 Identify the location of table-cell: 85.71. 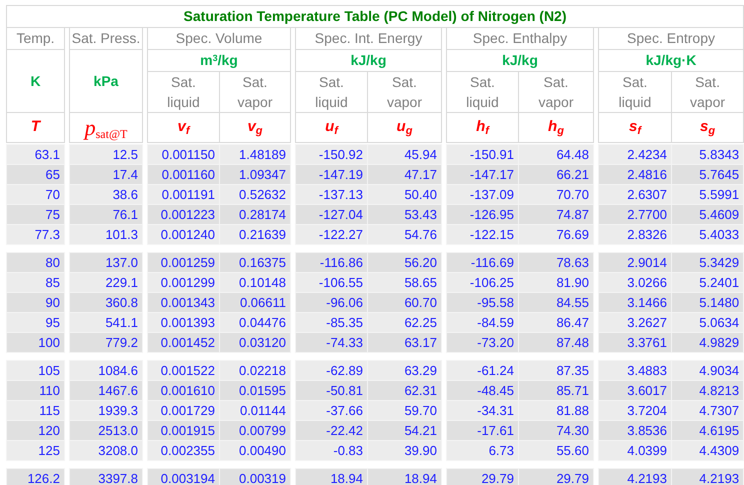
(556, 390).